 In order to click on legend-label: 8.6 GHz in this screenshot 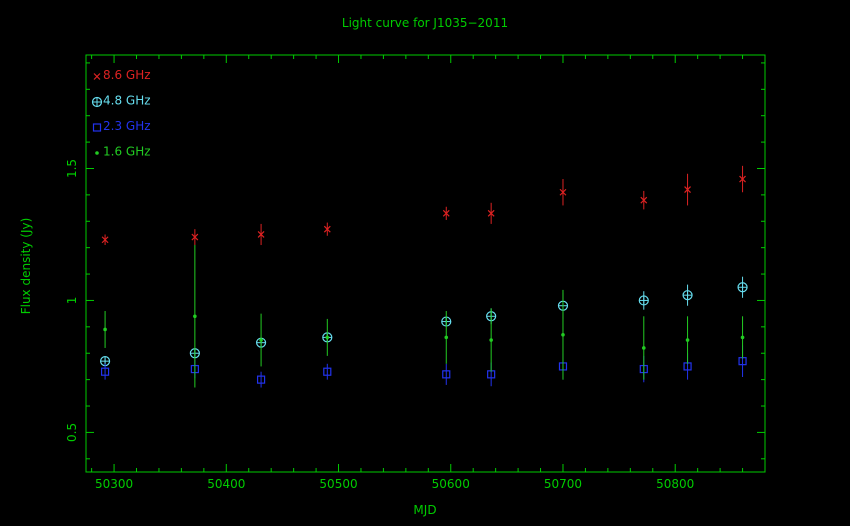, I will do `click(127, 75)`.